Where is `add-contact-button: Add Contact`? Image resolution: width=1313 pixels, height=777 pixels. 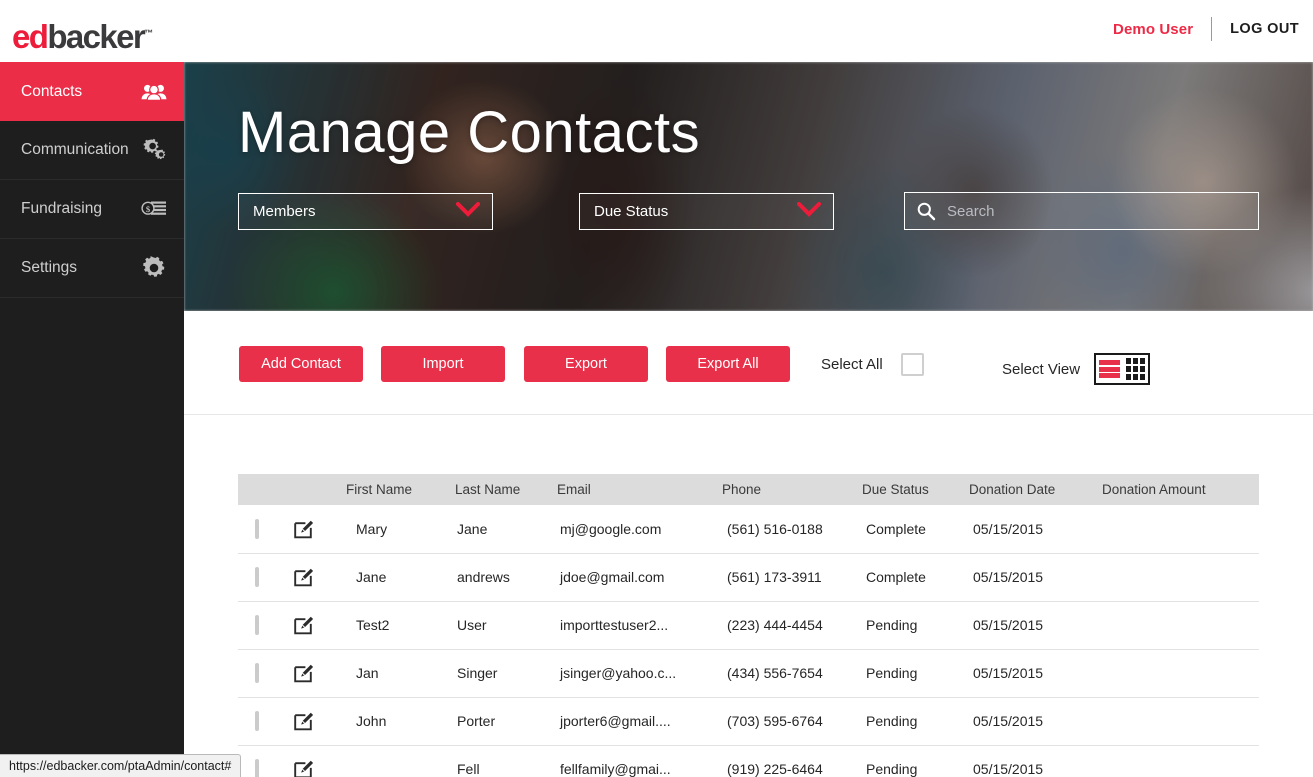 add-contact-button: Add Contact is located at coordinates (301, 364).